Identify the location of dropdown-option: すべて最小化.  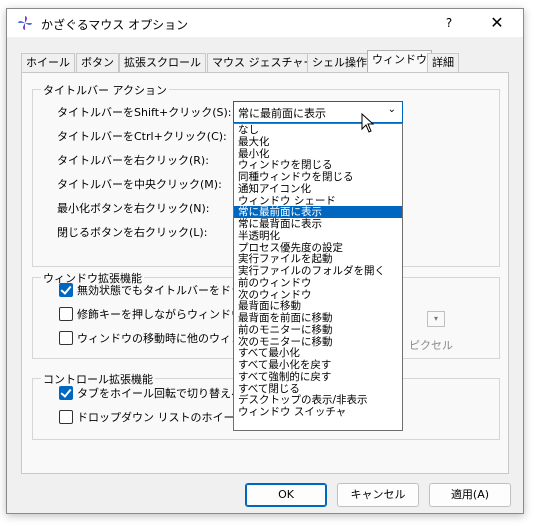
(318, 353).